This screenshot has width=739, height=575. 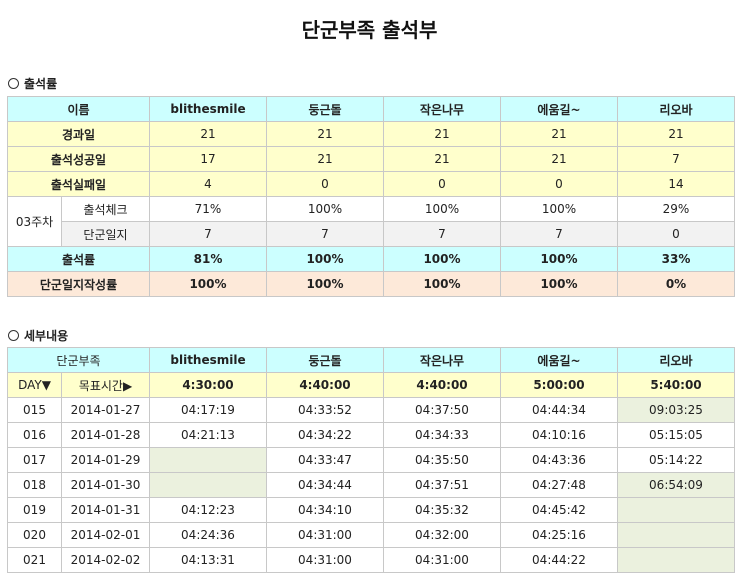 I want to click on target-time: 4:30:00, so click(x=208, y=385).